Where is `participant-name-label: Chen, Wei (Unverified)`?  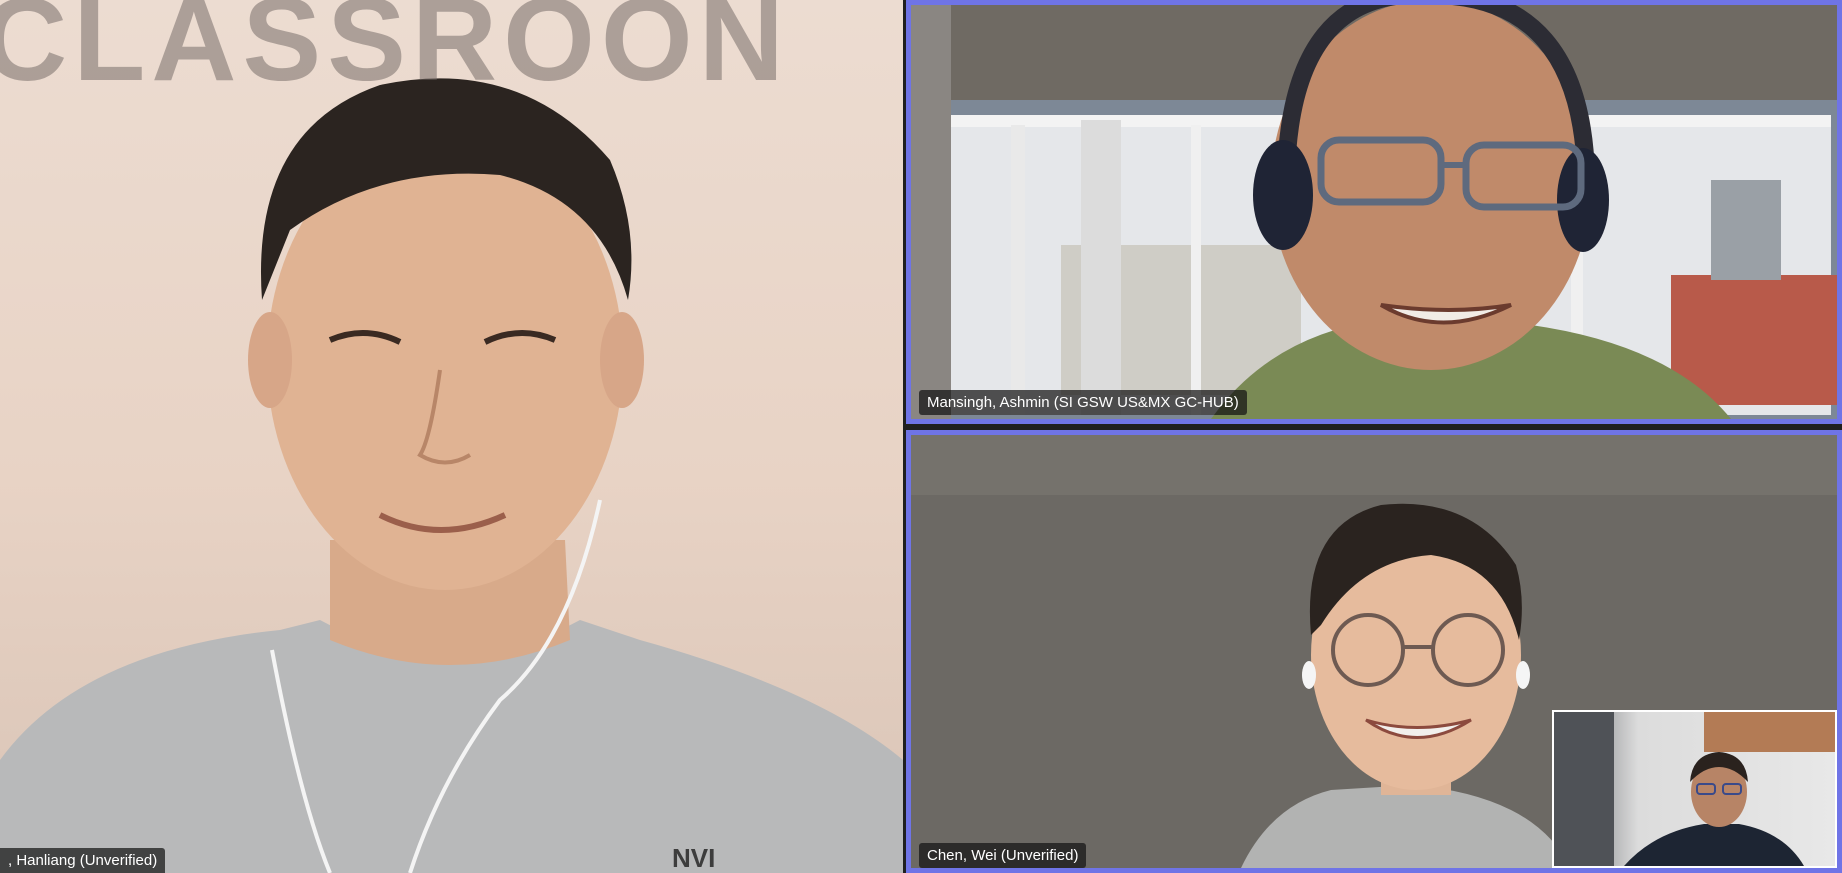 participant-name-label: Chen, Wei (Unverified) is located at coordinates (1003, 855).